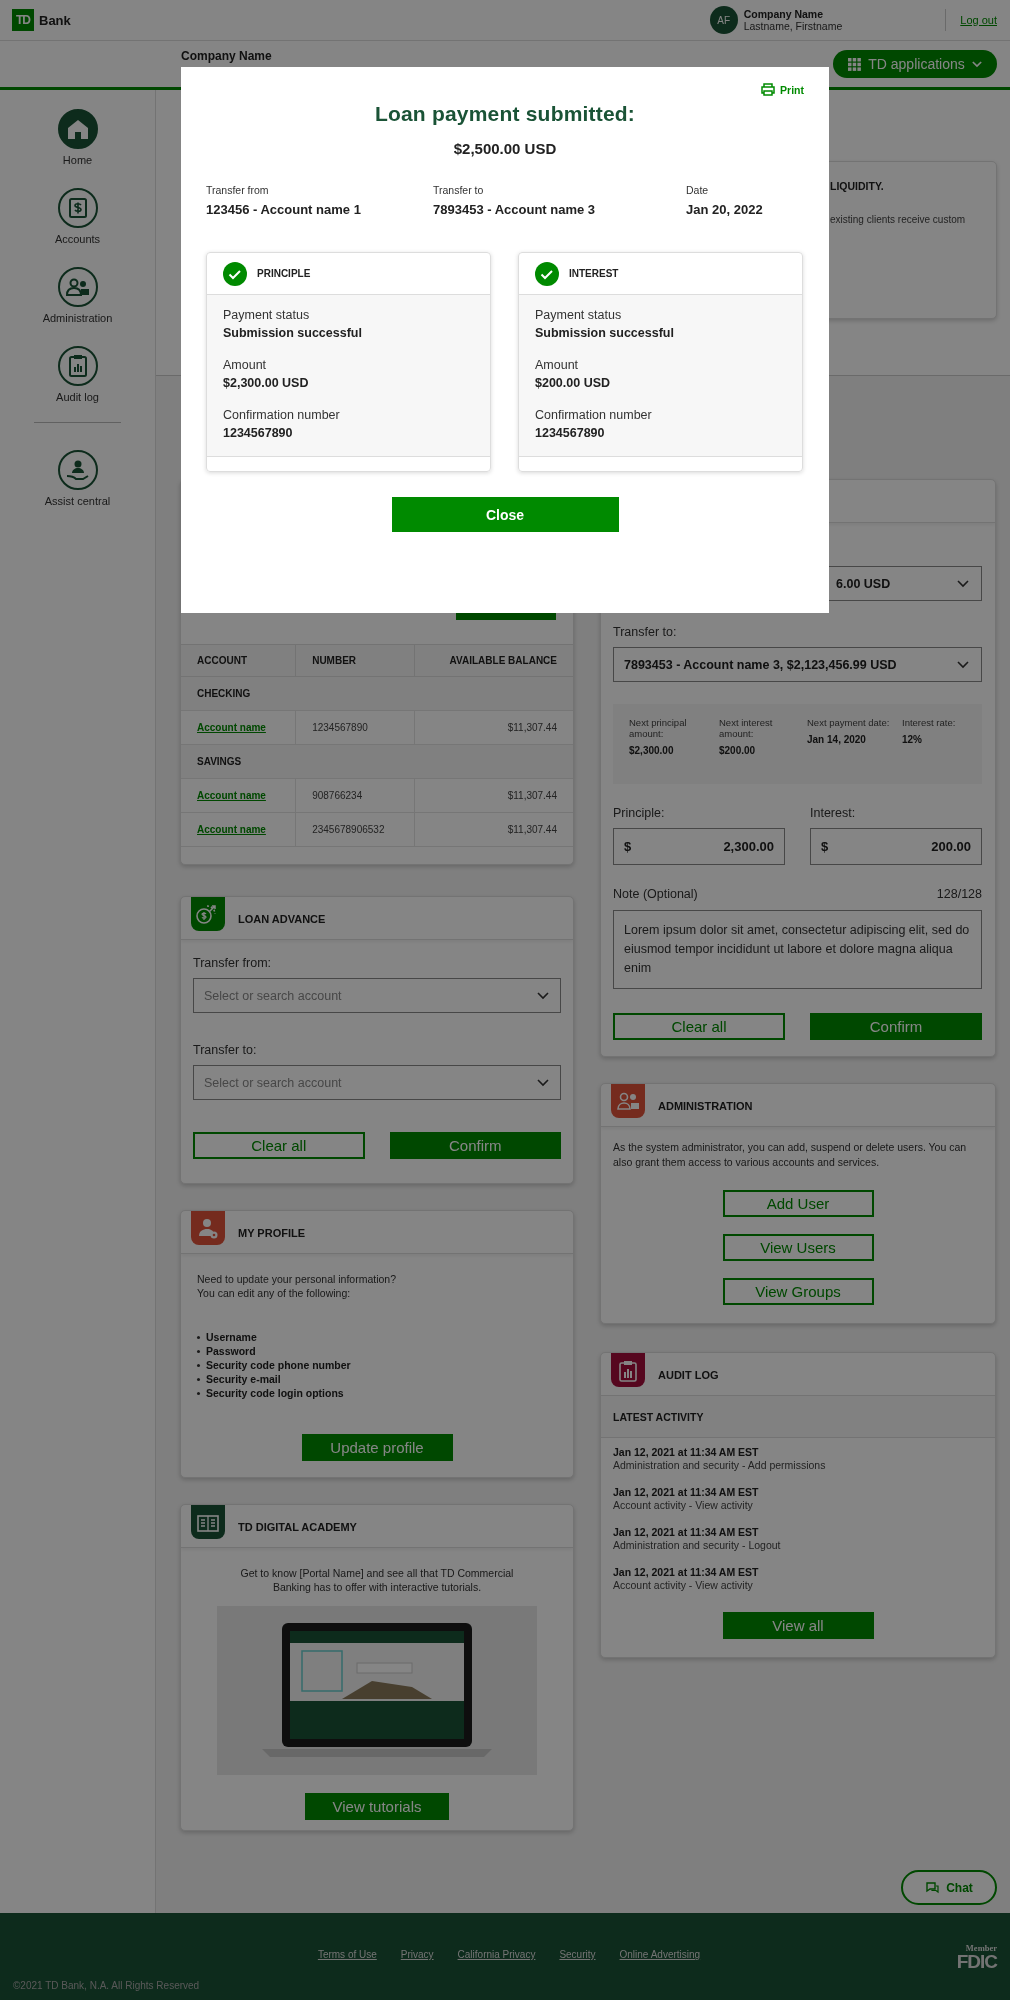 This screenshot has height=2000, width=1010. I want to click on profile-item: Username, so click(385, 1337).